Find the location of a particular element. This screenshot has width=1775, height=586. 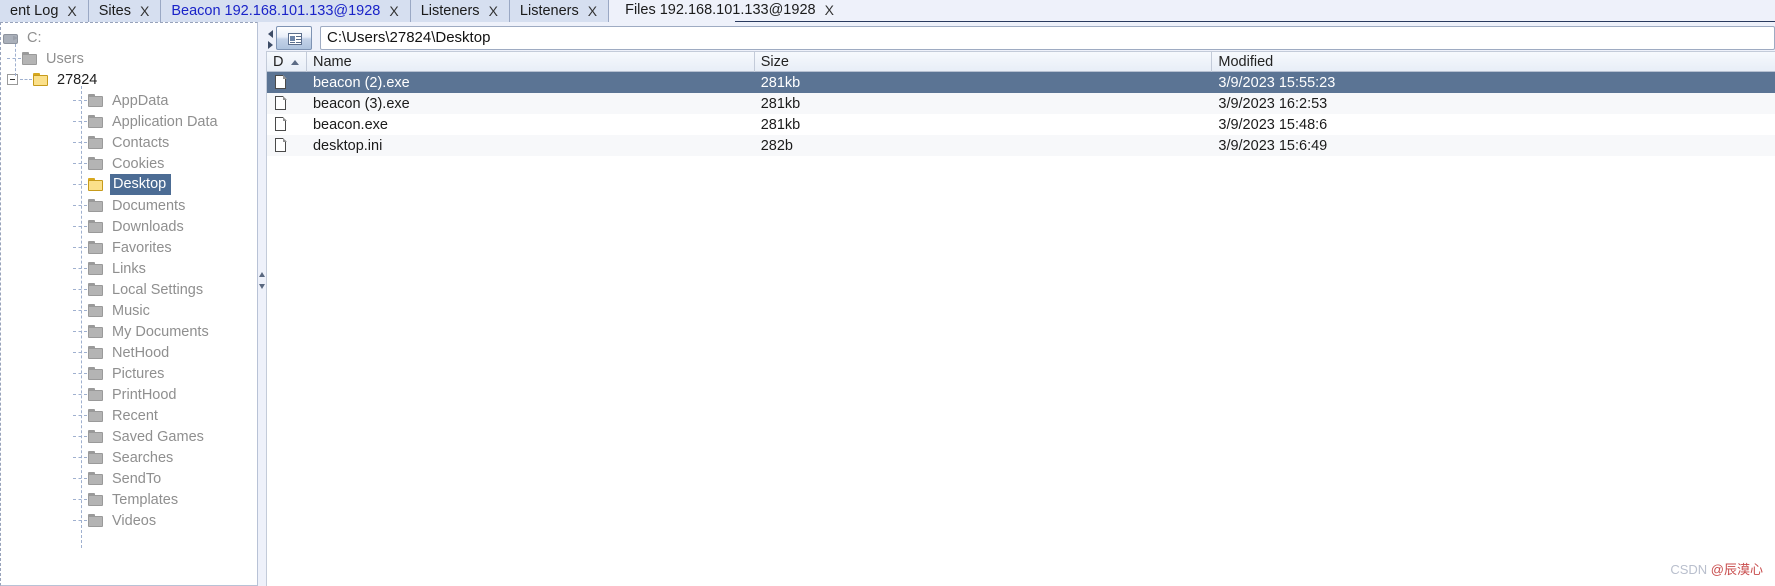

tree-item-label: Saved Games is located at coordinates (158, 436).